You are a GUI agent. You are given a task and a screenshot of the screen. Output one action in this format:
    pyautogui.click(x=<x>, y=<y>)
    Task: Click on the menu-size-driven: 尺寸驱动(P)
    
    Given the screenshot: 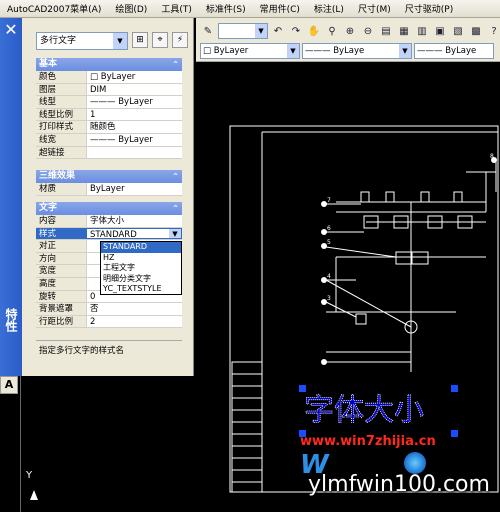 What is the action you would take?
    pyautogui.click(x=429, y=8)
    